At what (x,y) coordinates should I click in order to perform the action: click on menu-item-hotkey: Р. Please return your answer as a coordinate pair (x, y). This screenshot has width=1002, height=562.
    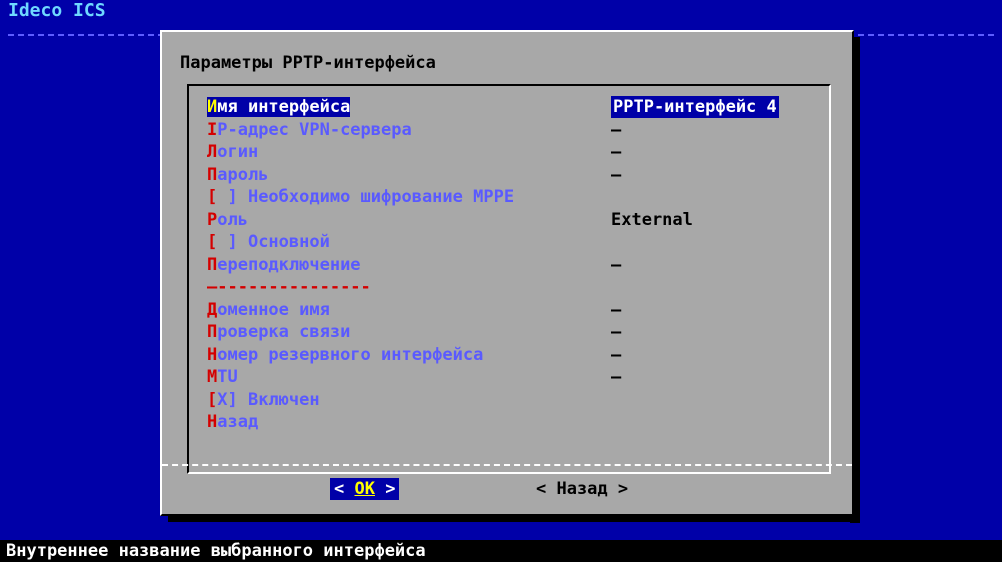
    Looking at the image, I should click on (212, 219).